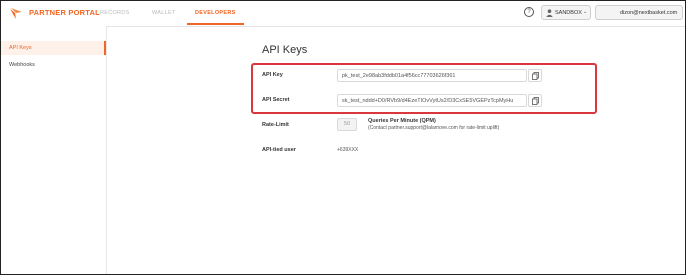 The height and width of the screenshot is (277, 688). Describe the element at coordinates (22, 65) in the screenshot. I see `sidebar-item-label: Webhooks` at that location.